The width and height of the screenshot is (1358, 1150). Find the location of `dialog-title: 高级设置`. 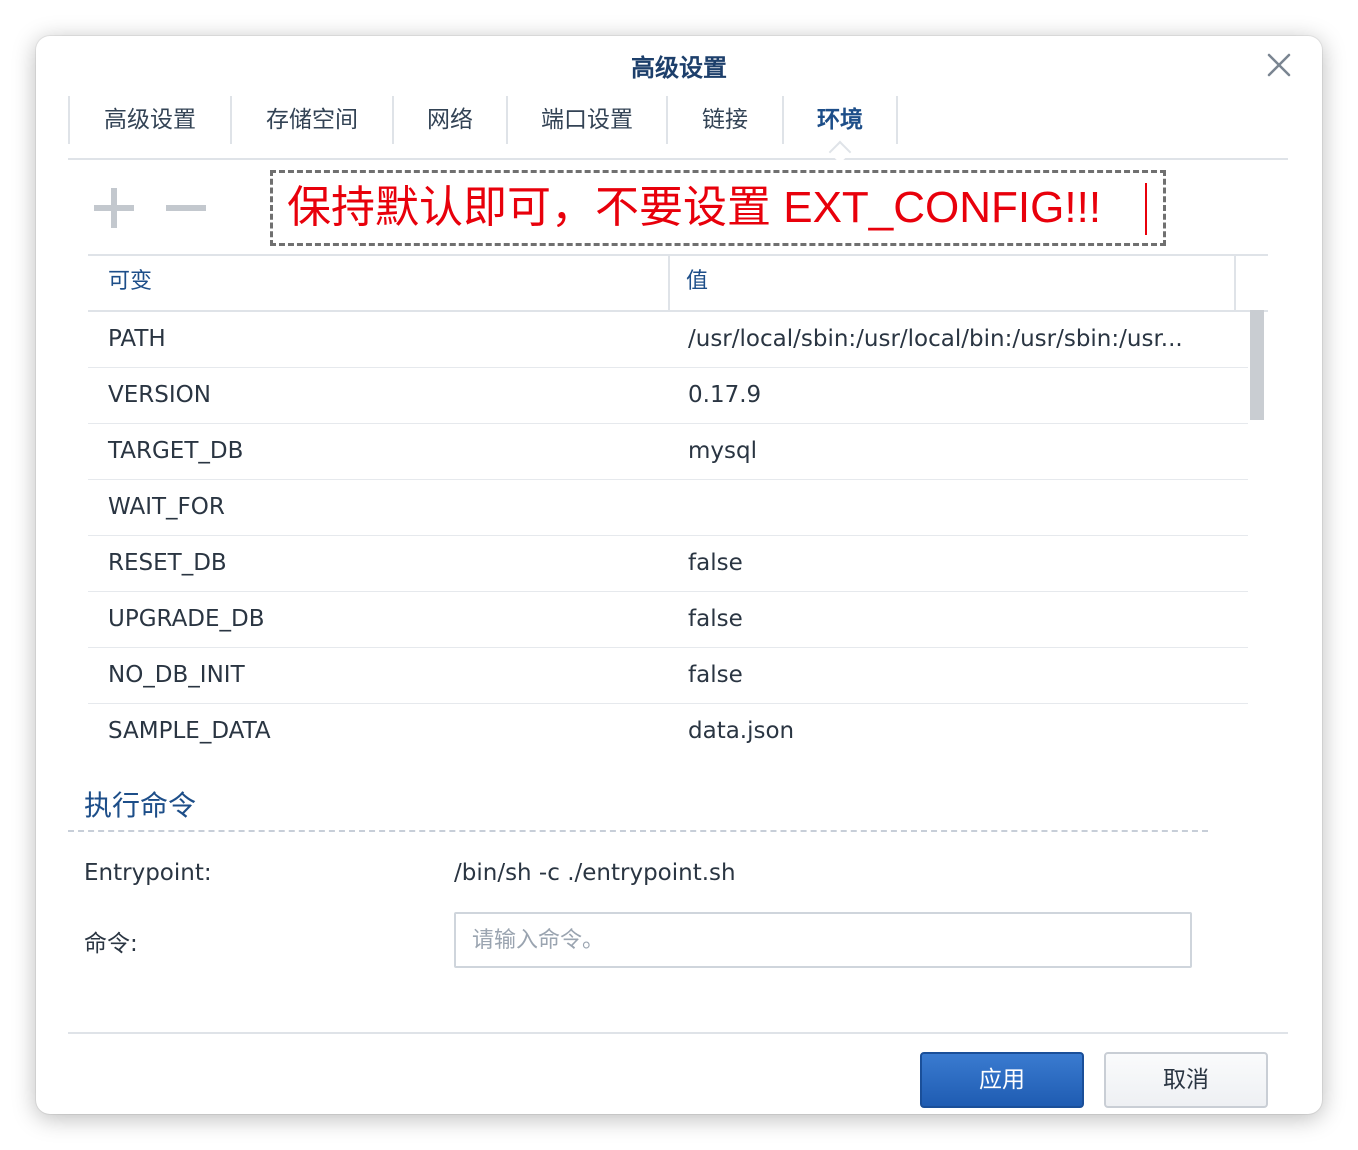

dialog-title: 高级设置 is located at coordinates (679, 68).